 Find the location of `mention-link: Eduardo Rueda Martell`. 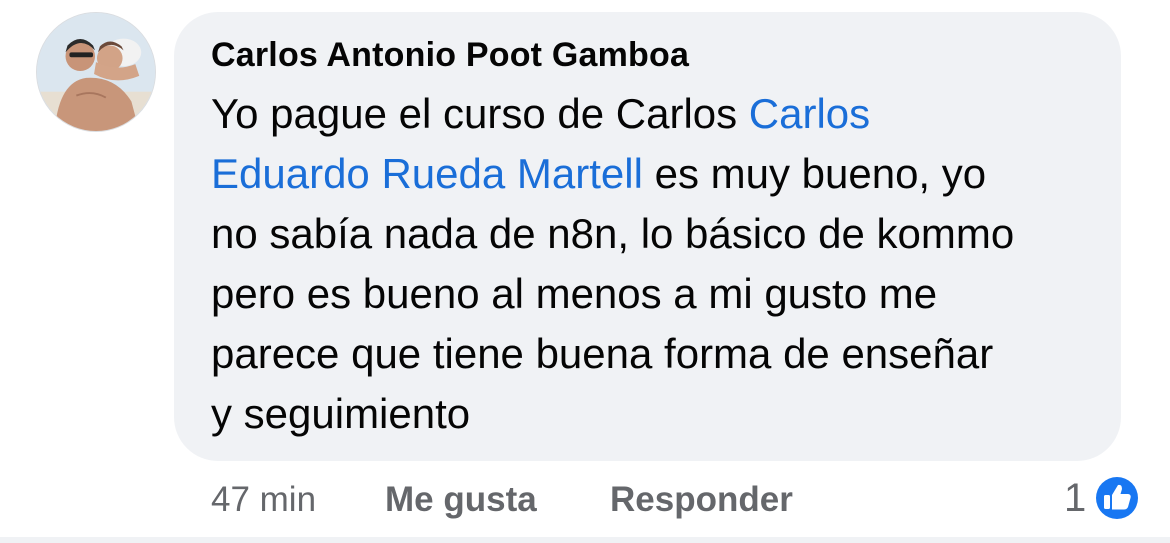

mention-link: Eduardo Rueda Martell is located at coordinates (427, 173).